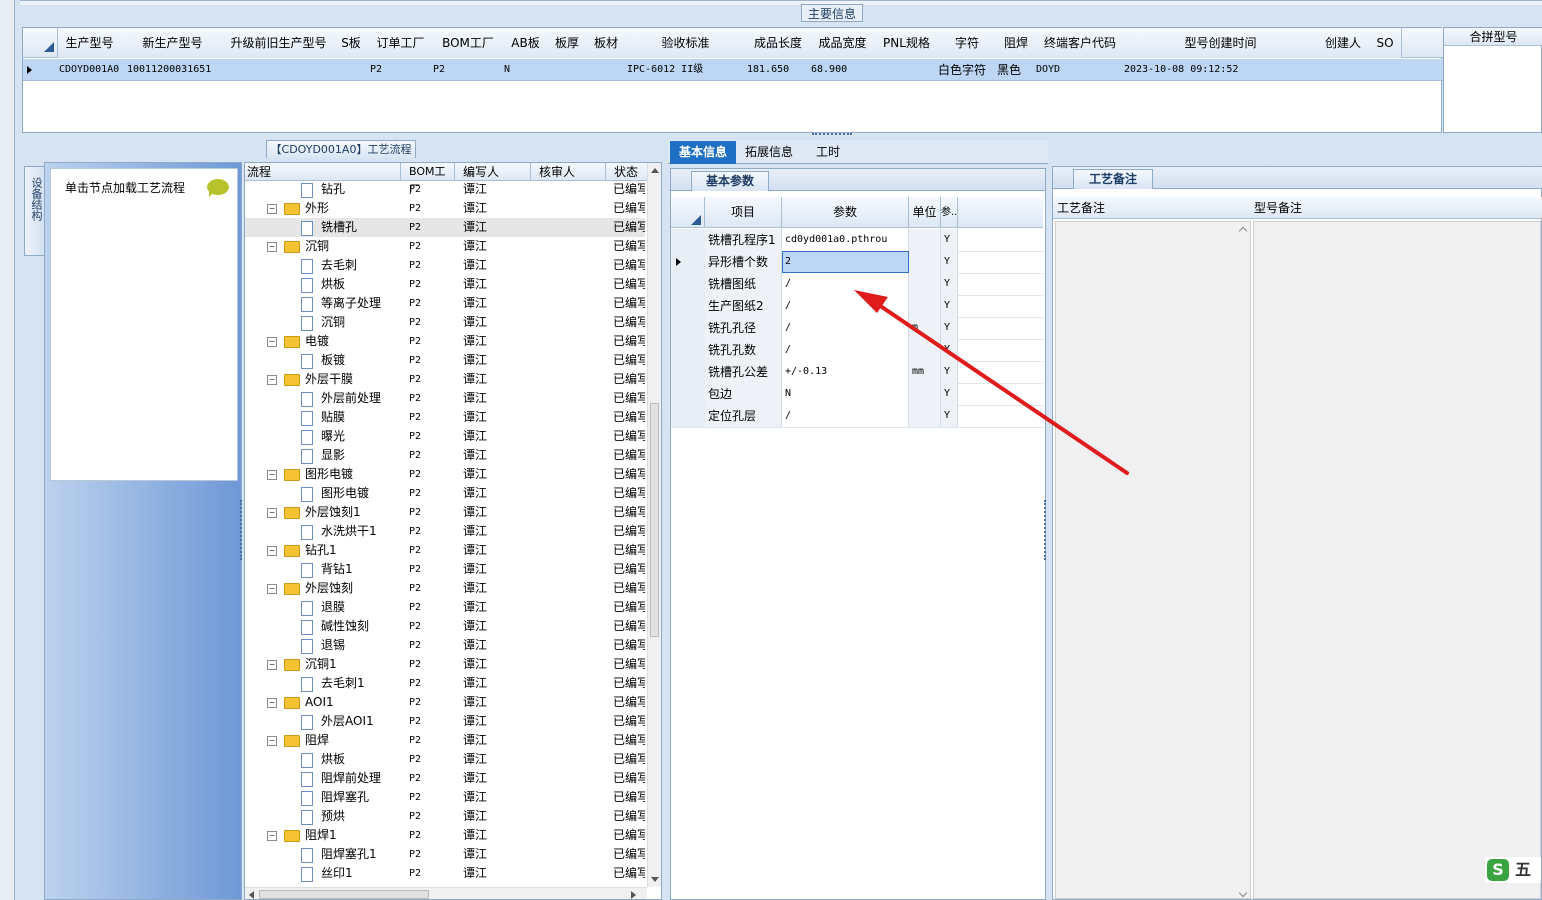 This screenshot has height=900, width=1542. Describe the element at coordinates (1001, 388) in the screenshot. I see `arrow-shaft` at that location.